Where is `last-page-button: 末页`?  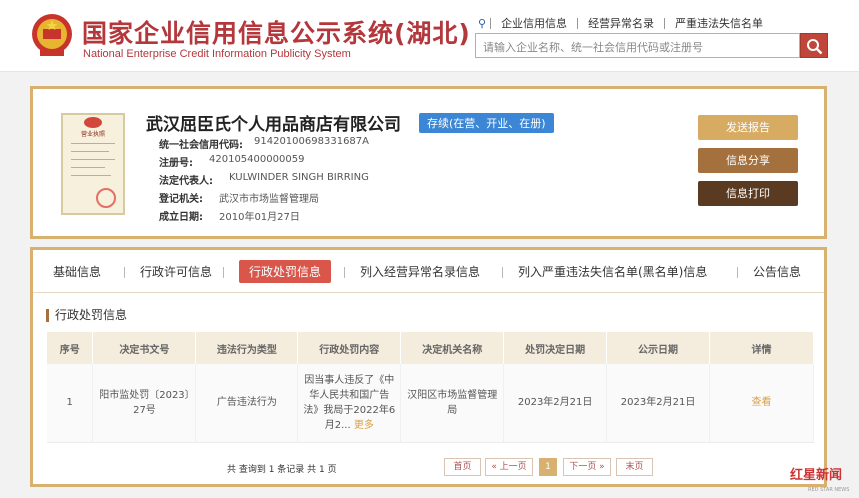 last-page-button: 末页 is located at coordinates (634, 467).